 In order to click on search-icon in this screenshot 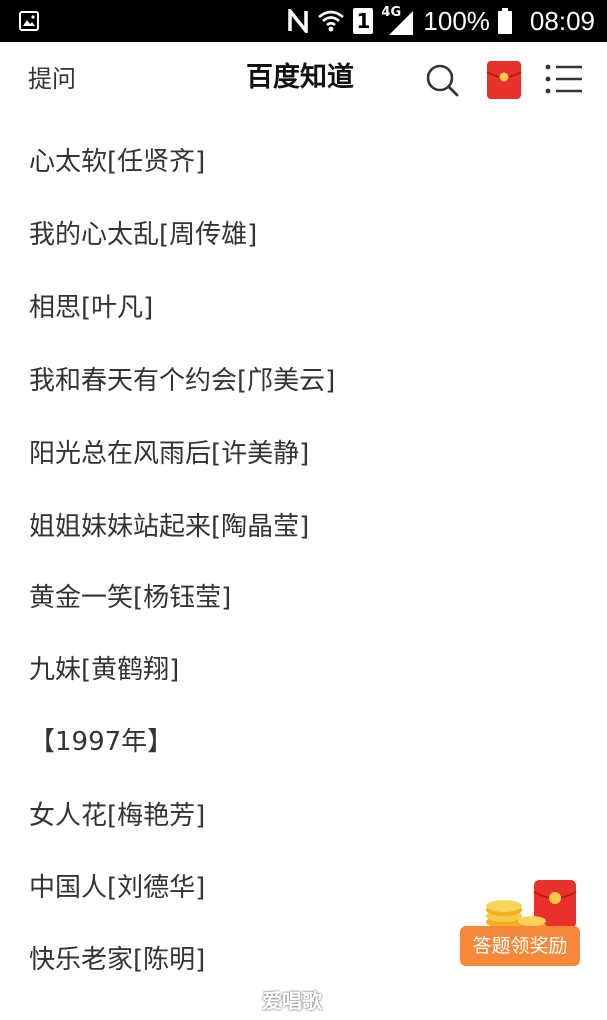, I will do `click(442, 80)`.